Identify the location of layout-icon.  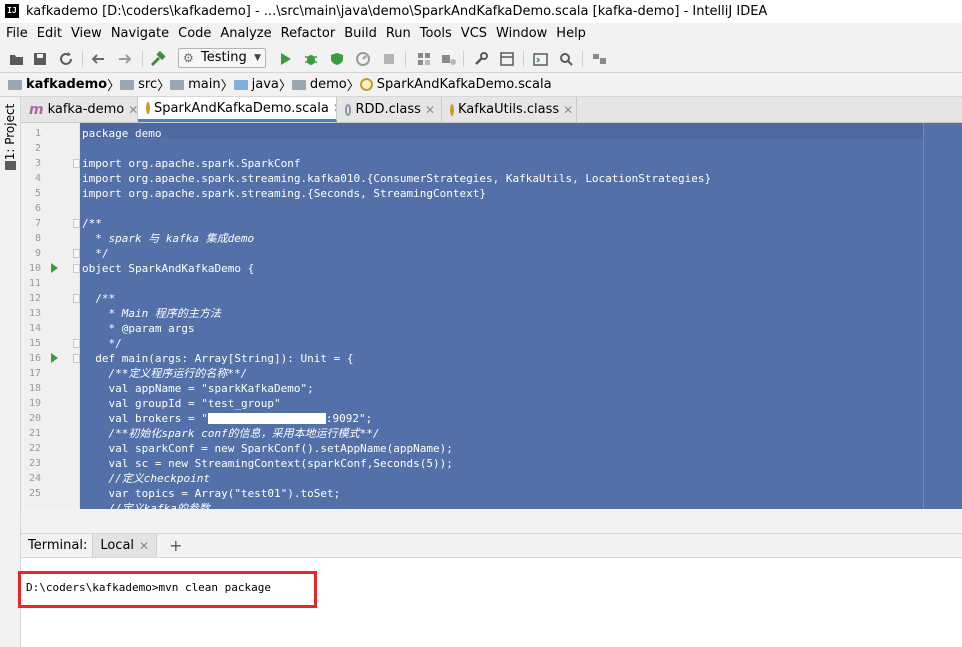
(507, 59).